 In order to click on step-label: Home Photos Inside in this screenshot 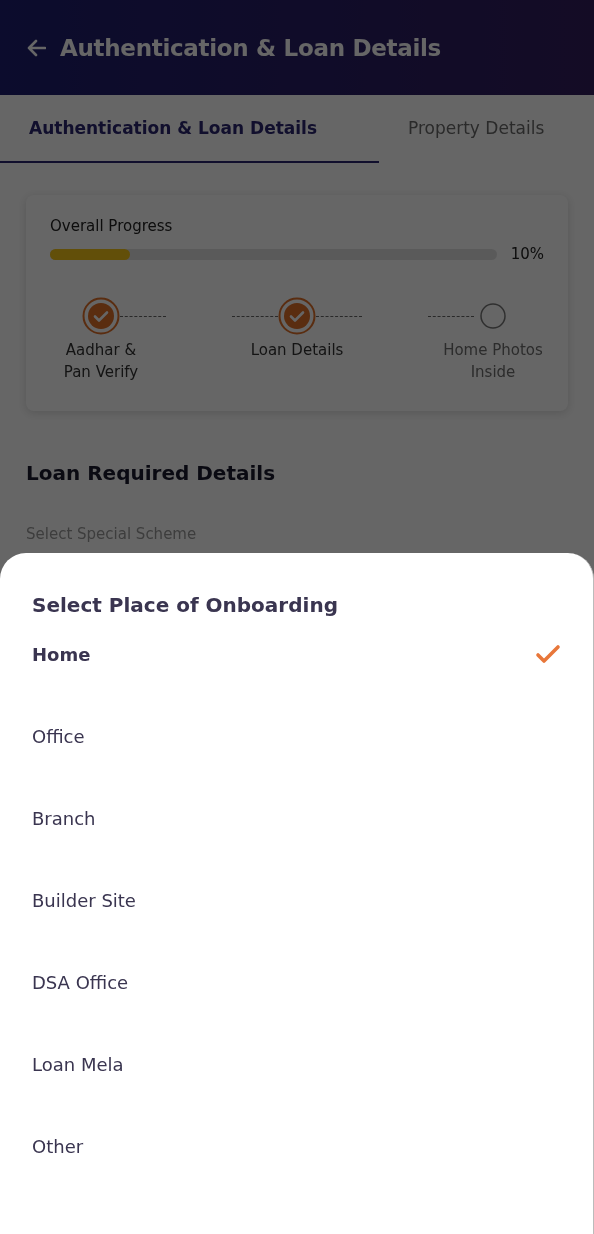, I will do `click(493, 361)`.